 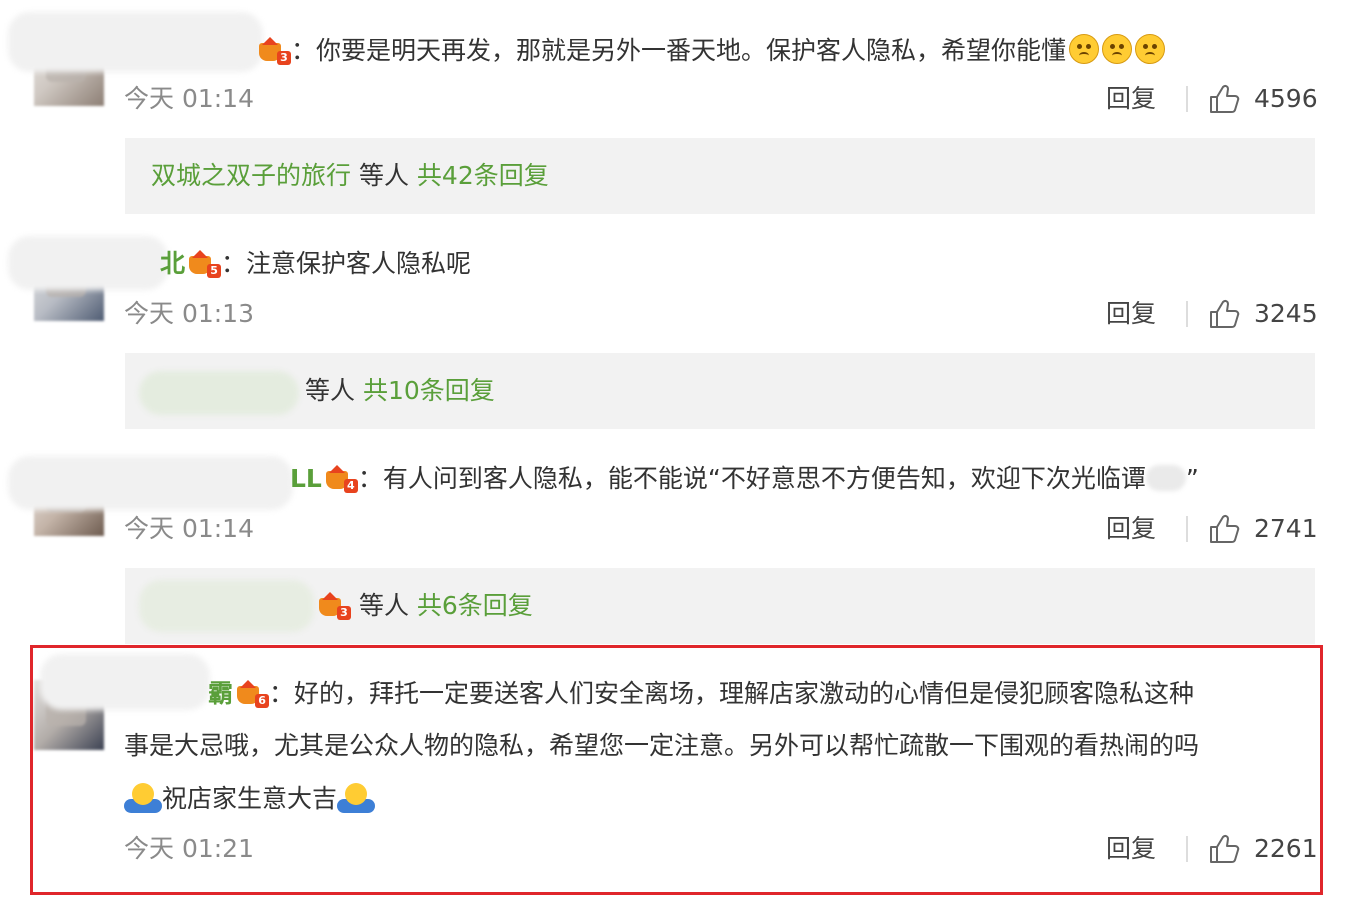 What do you see at coordinates (679, 50) in the screenshot?
I see `comment-body: ：你要是明天再发，那就是另外一番天地。保护客人隐私，希望你能懂` at bounding box center [679, 50].